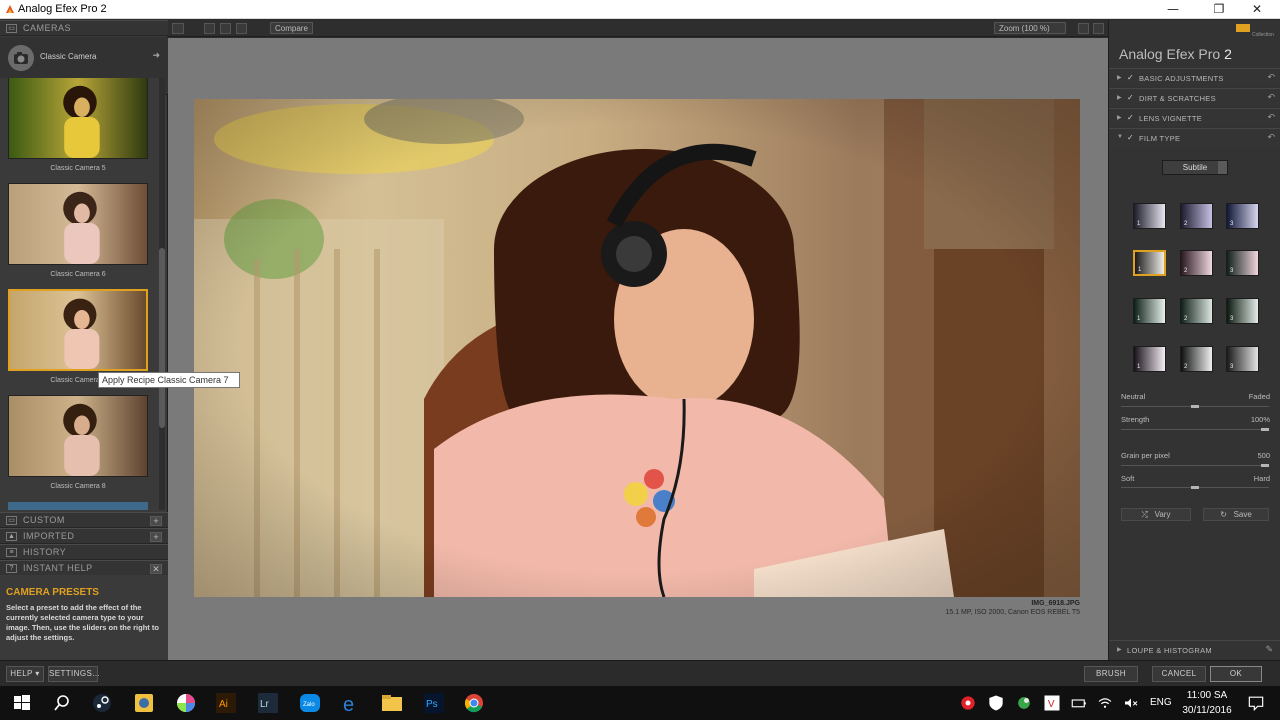  Describe the element at coordinates (1195, 406) in the screenshot. I see `neutral-faded-slider` at that location.